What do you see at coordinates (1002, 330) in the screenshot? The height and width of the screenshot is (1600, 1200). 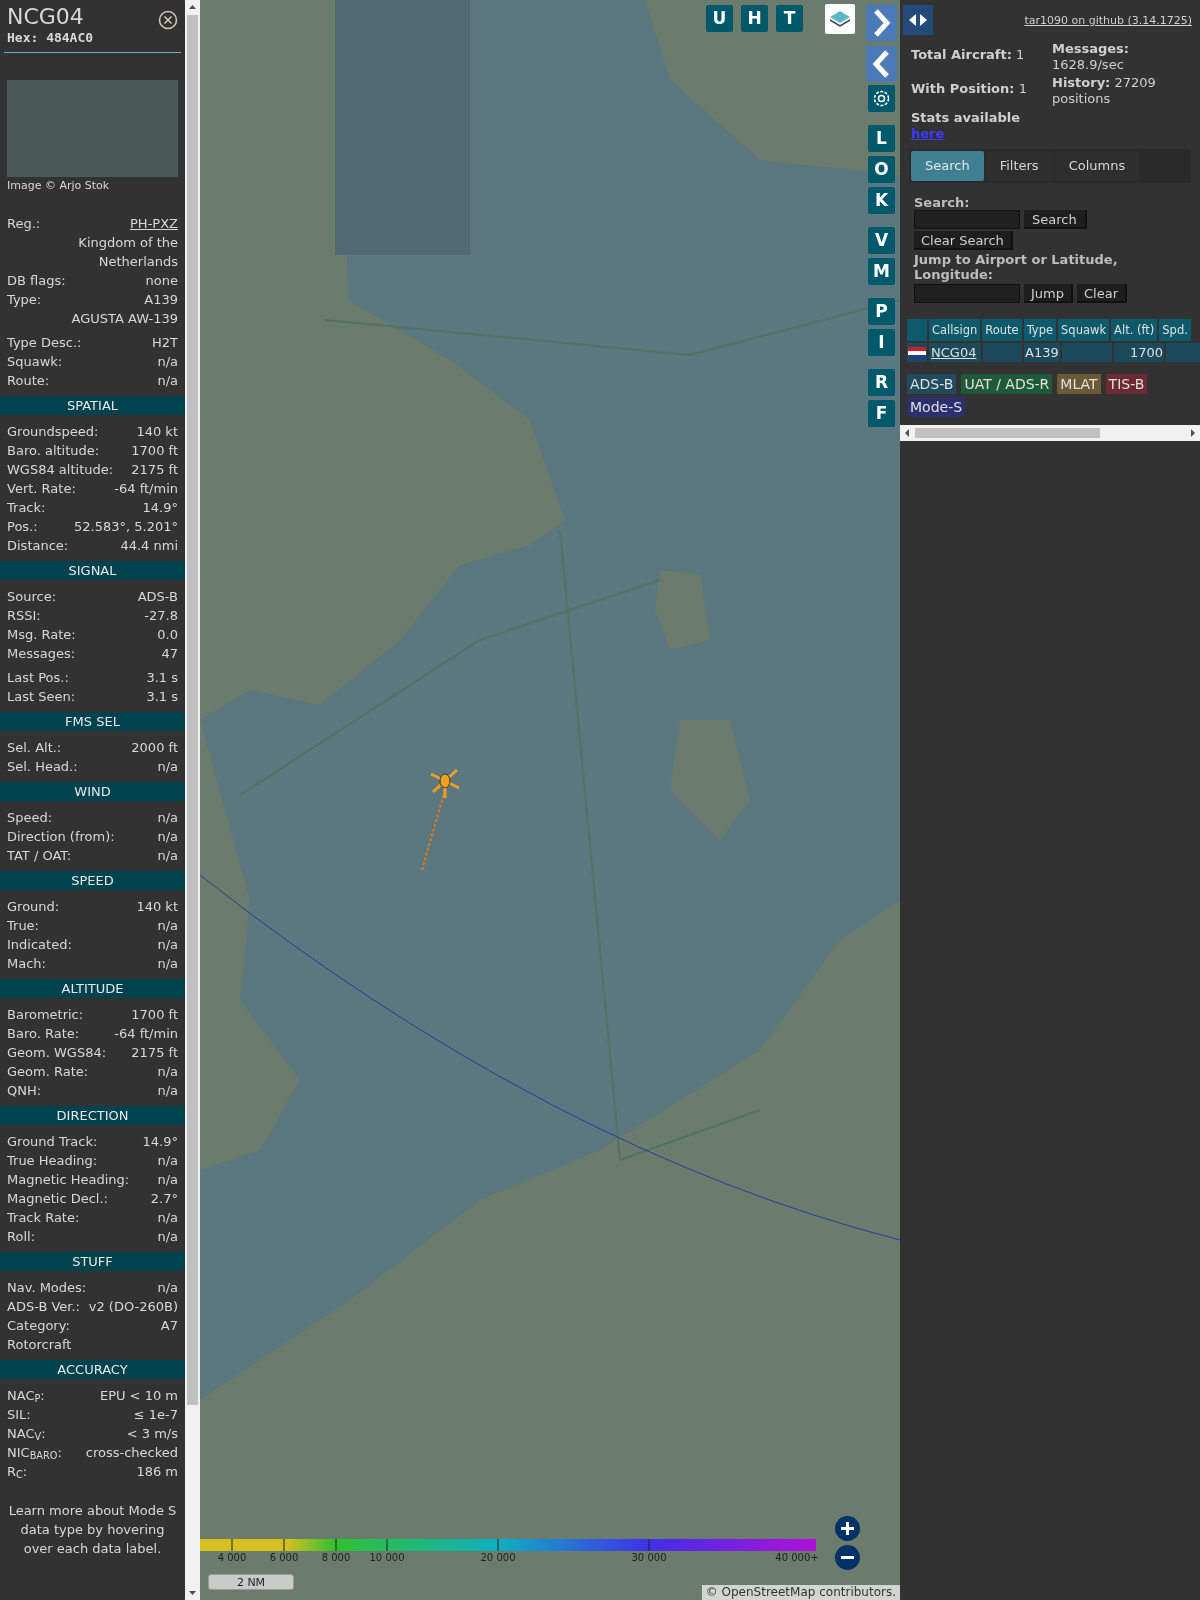 I see `column-header: Route` at bounding box center [1002, 330].